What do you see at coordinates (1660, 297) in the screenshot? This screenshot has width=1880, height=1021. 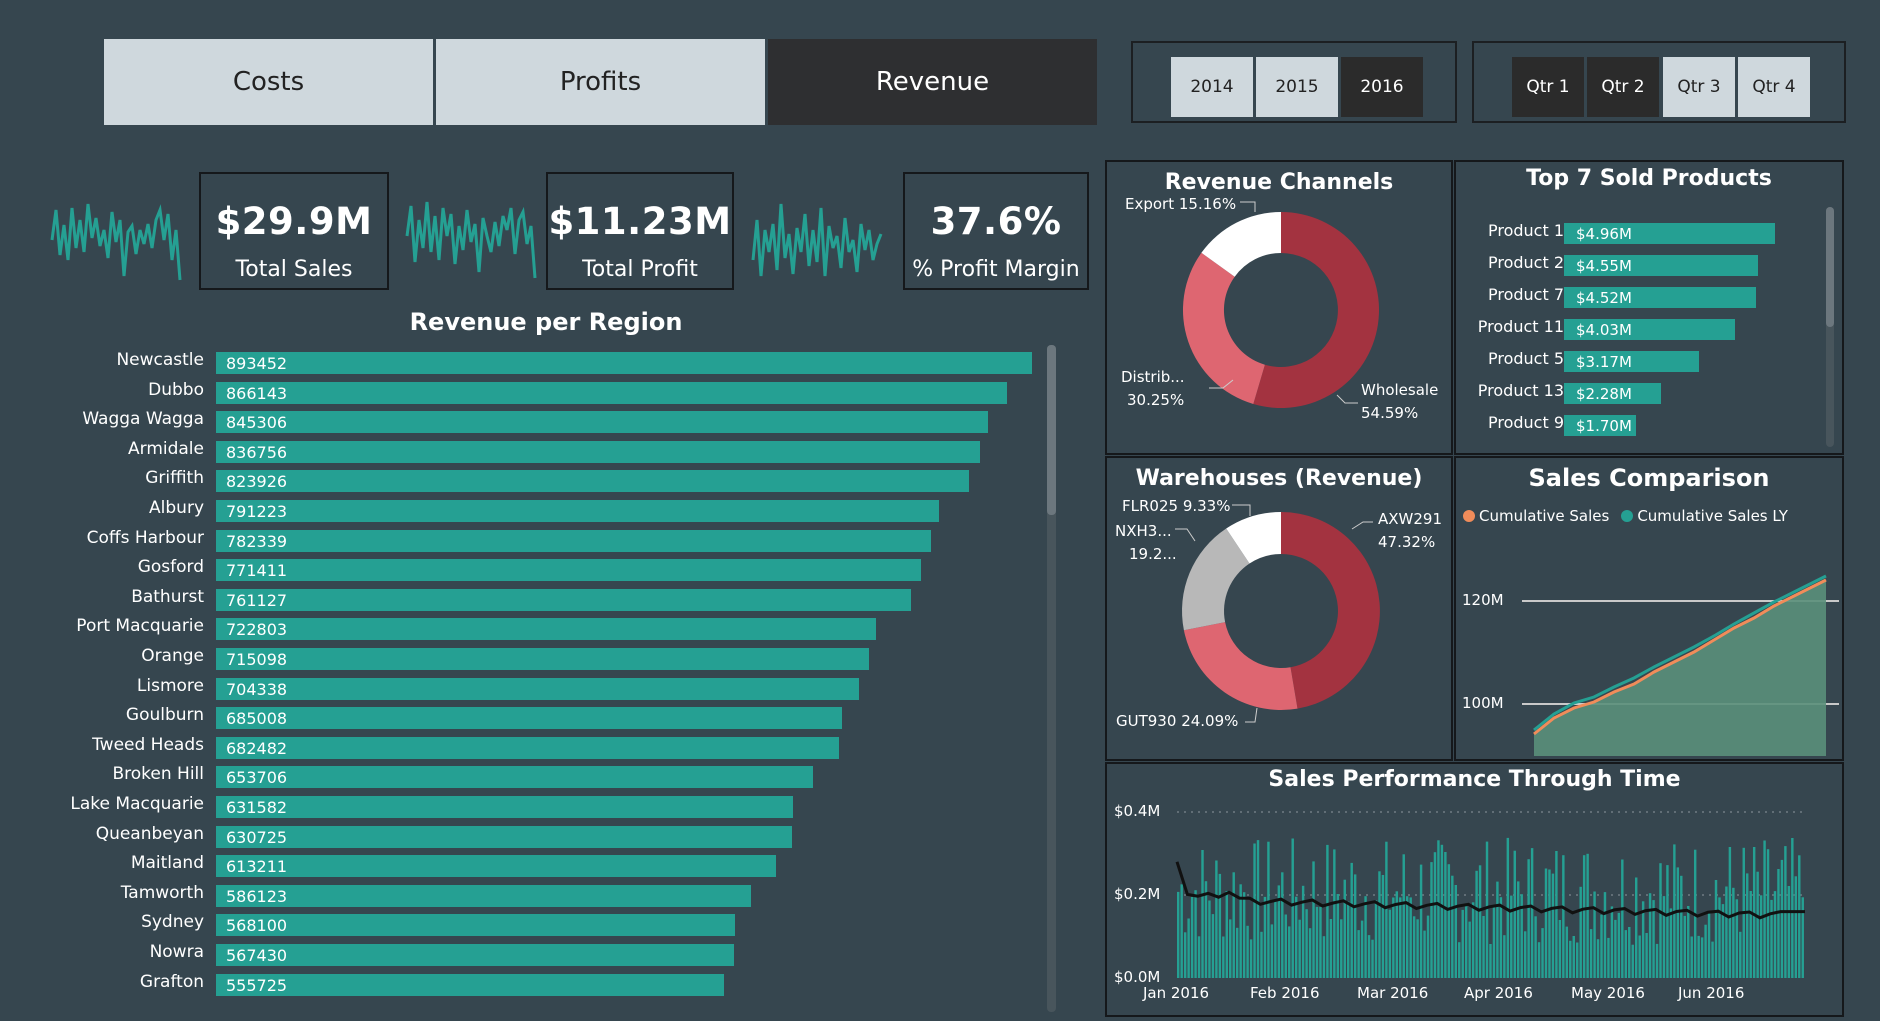 I see `product-bar: $4.52M` at bounding box center [1660, 297].